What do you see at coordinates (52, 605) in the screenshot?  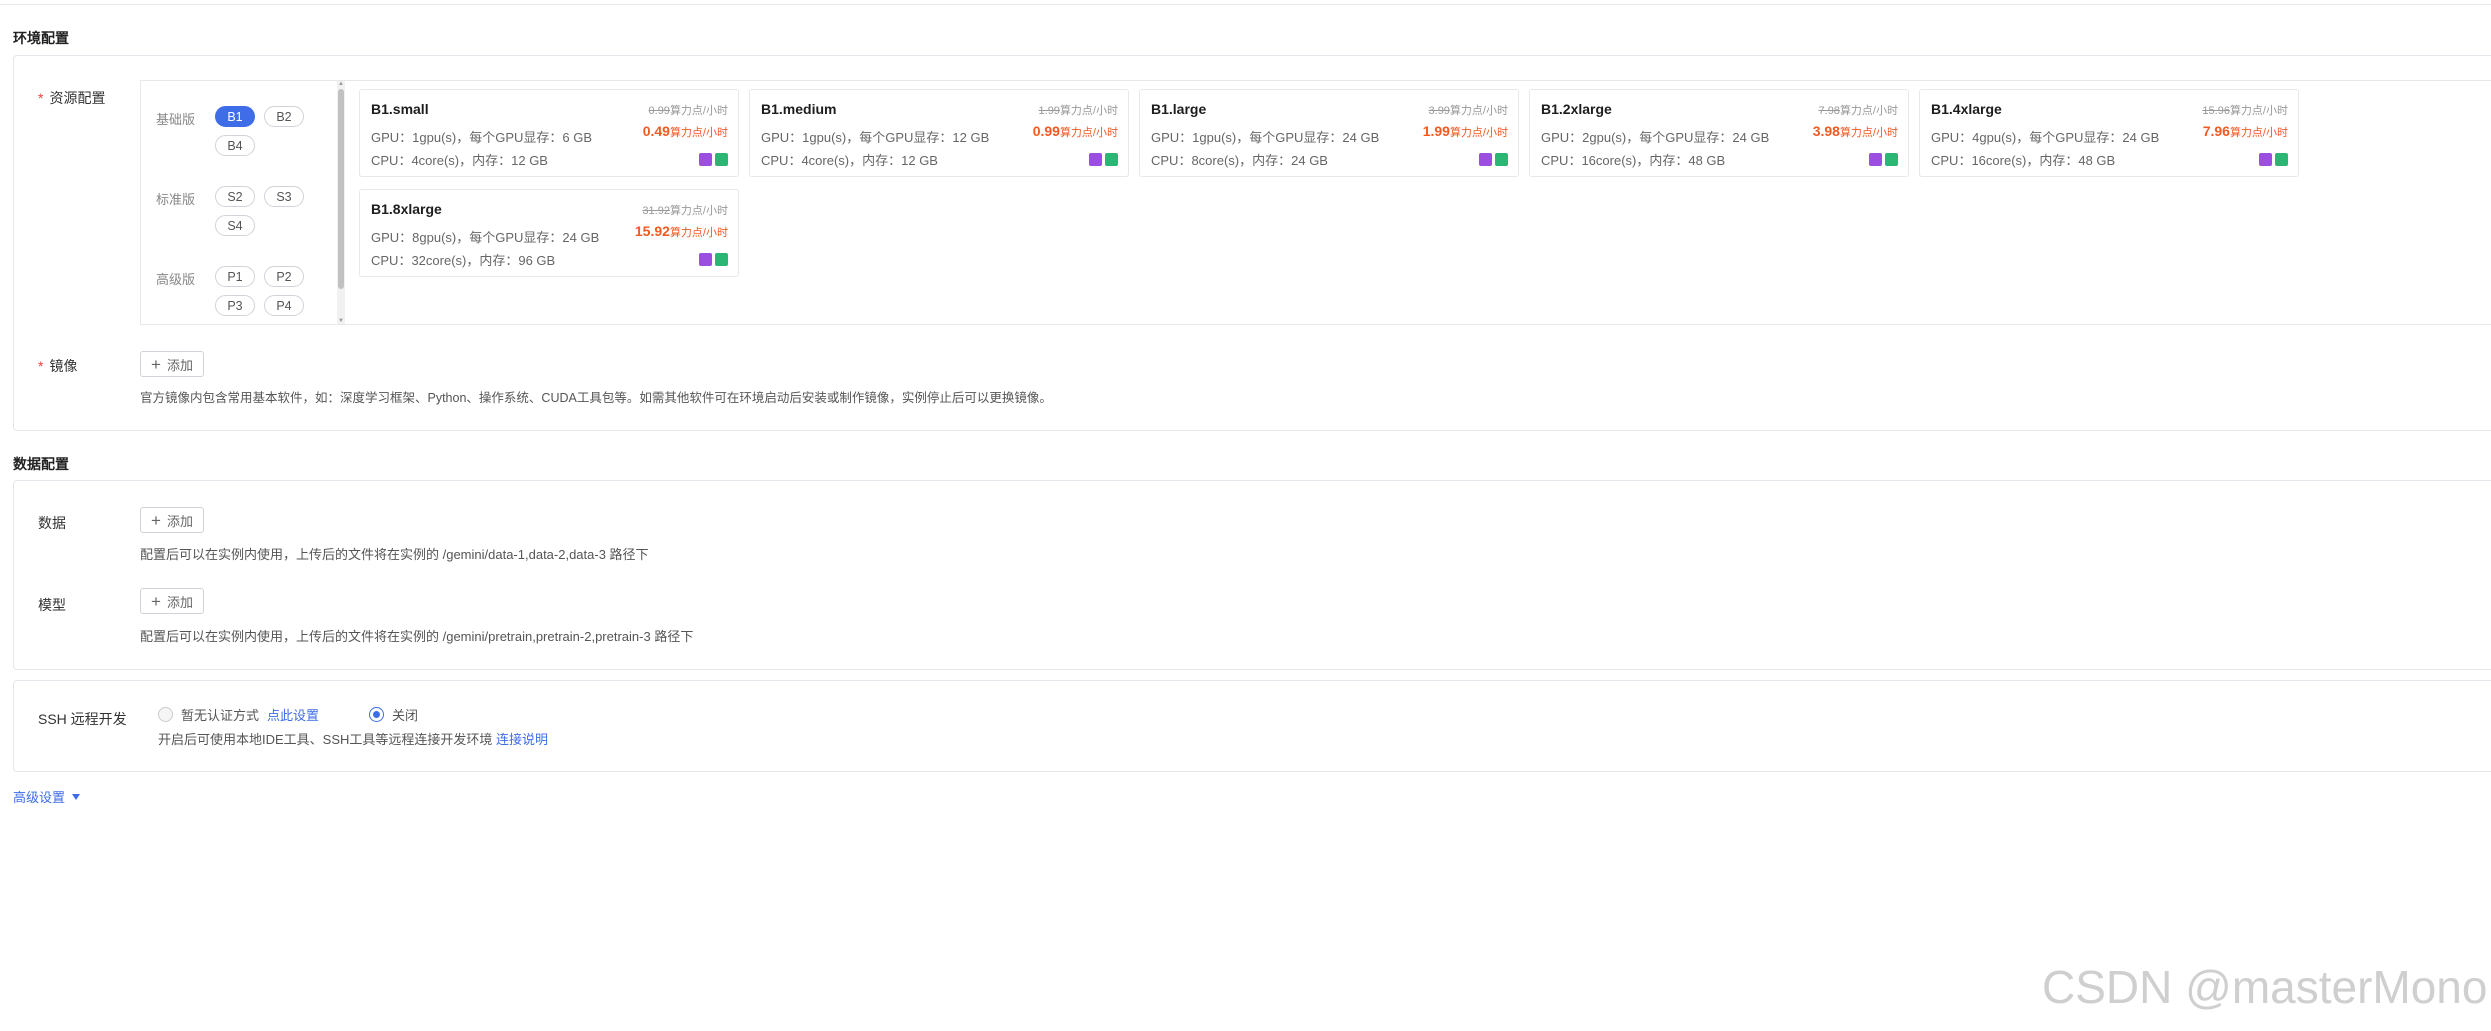 I see `model-label: 模型` at bounding box center [52, 605].